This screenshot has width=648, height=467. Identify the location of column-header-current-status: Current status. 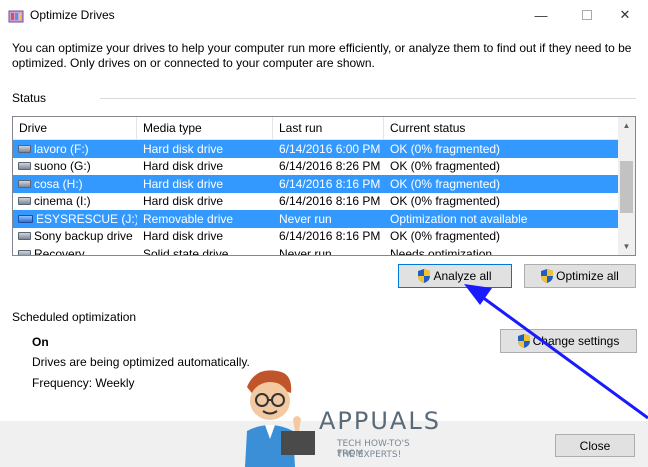
(501, 128).